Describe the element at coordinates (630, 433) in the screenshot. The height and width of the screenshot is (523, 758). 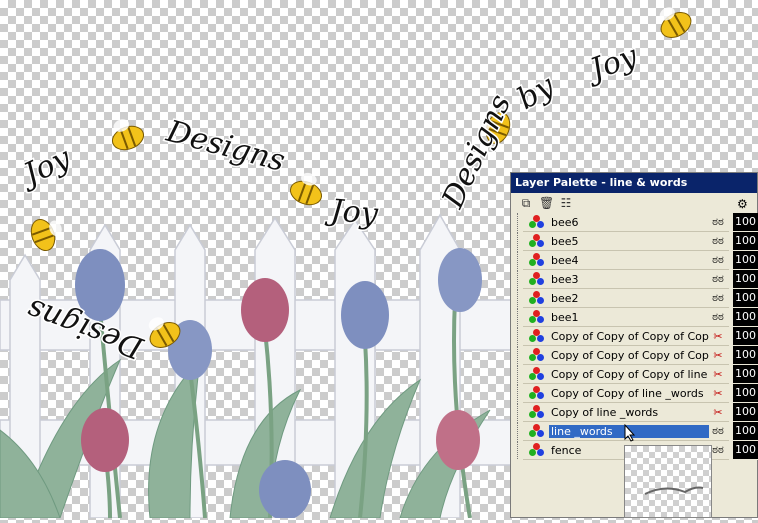
I see `mouse-cursor-icon` at that location.